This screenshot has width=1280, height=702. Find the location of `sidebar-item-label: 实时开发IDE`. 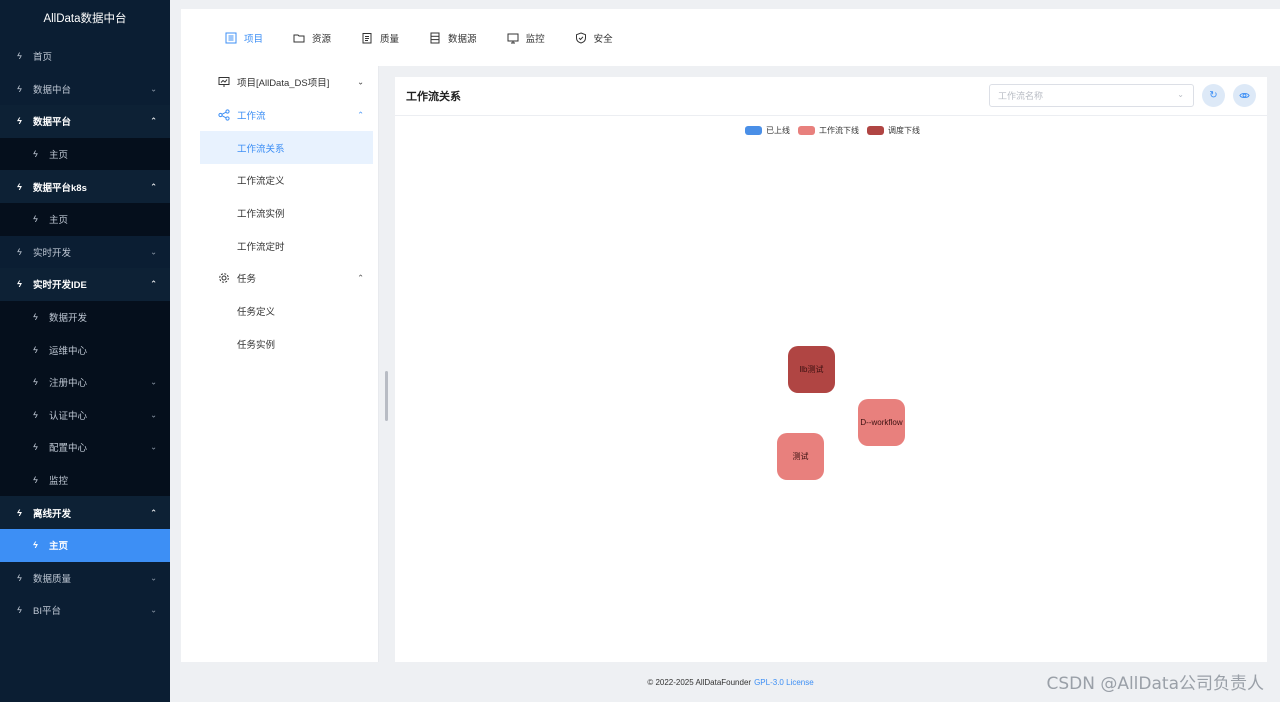

sidebar-item-label: 实时开发IDE is located at coordinates (60, 286).